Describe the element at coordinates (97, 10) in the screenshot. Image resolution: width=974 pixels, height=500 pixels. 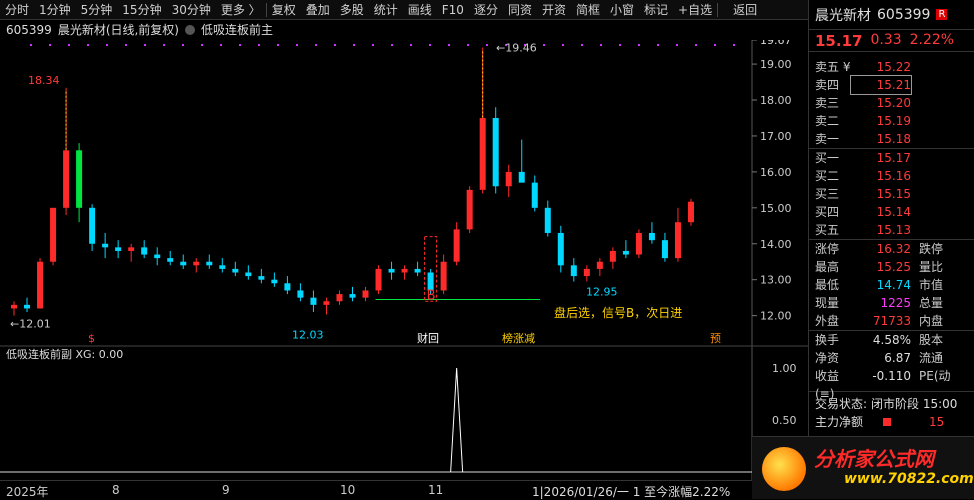
I see `toolbar-item: 5分钟` at that location.